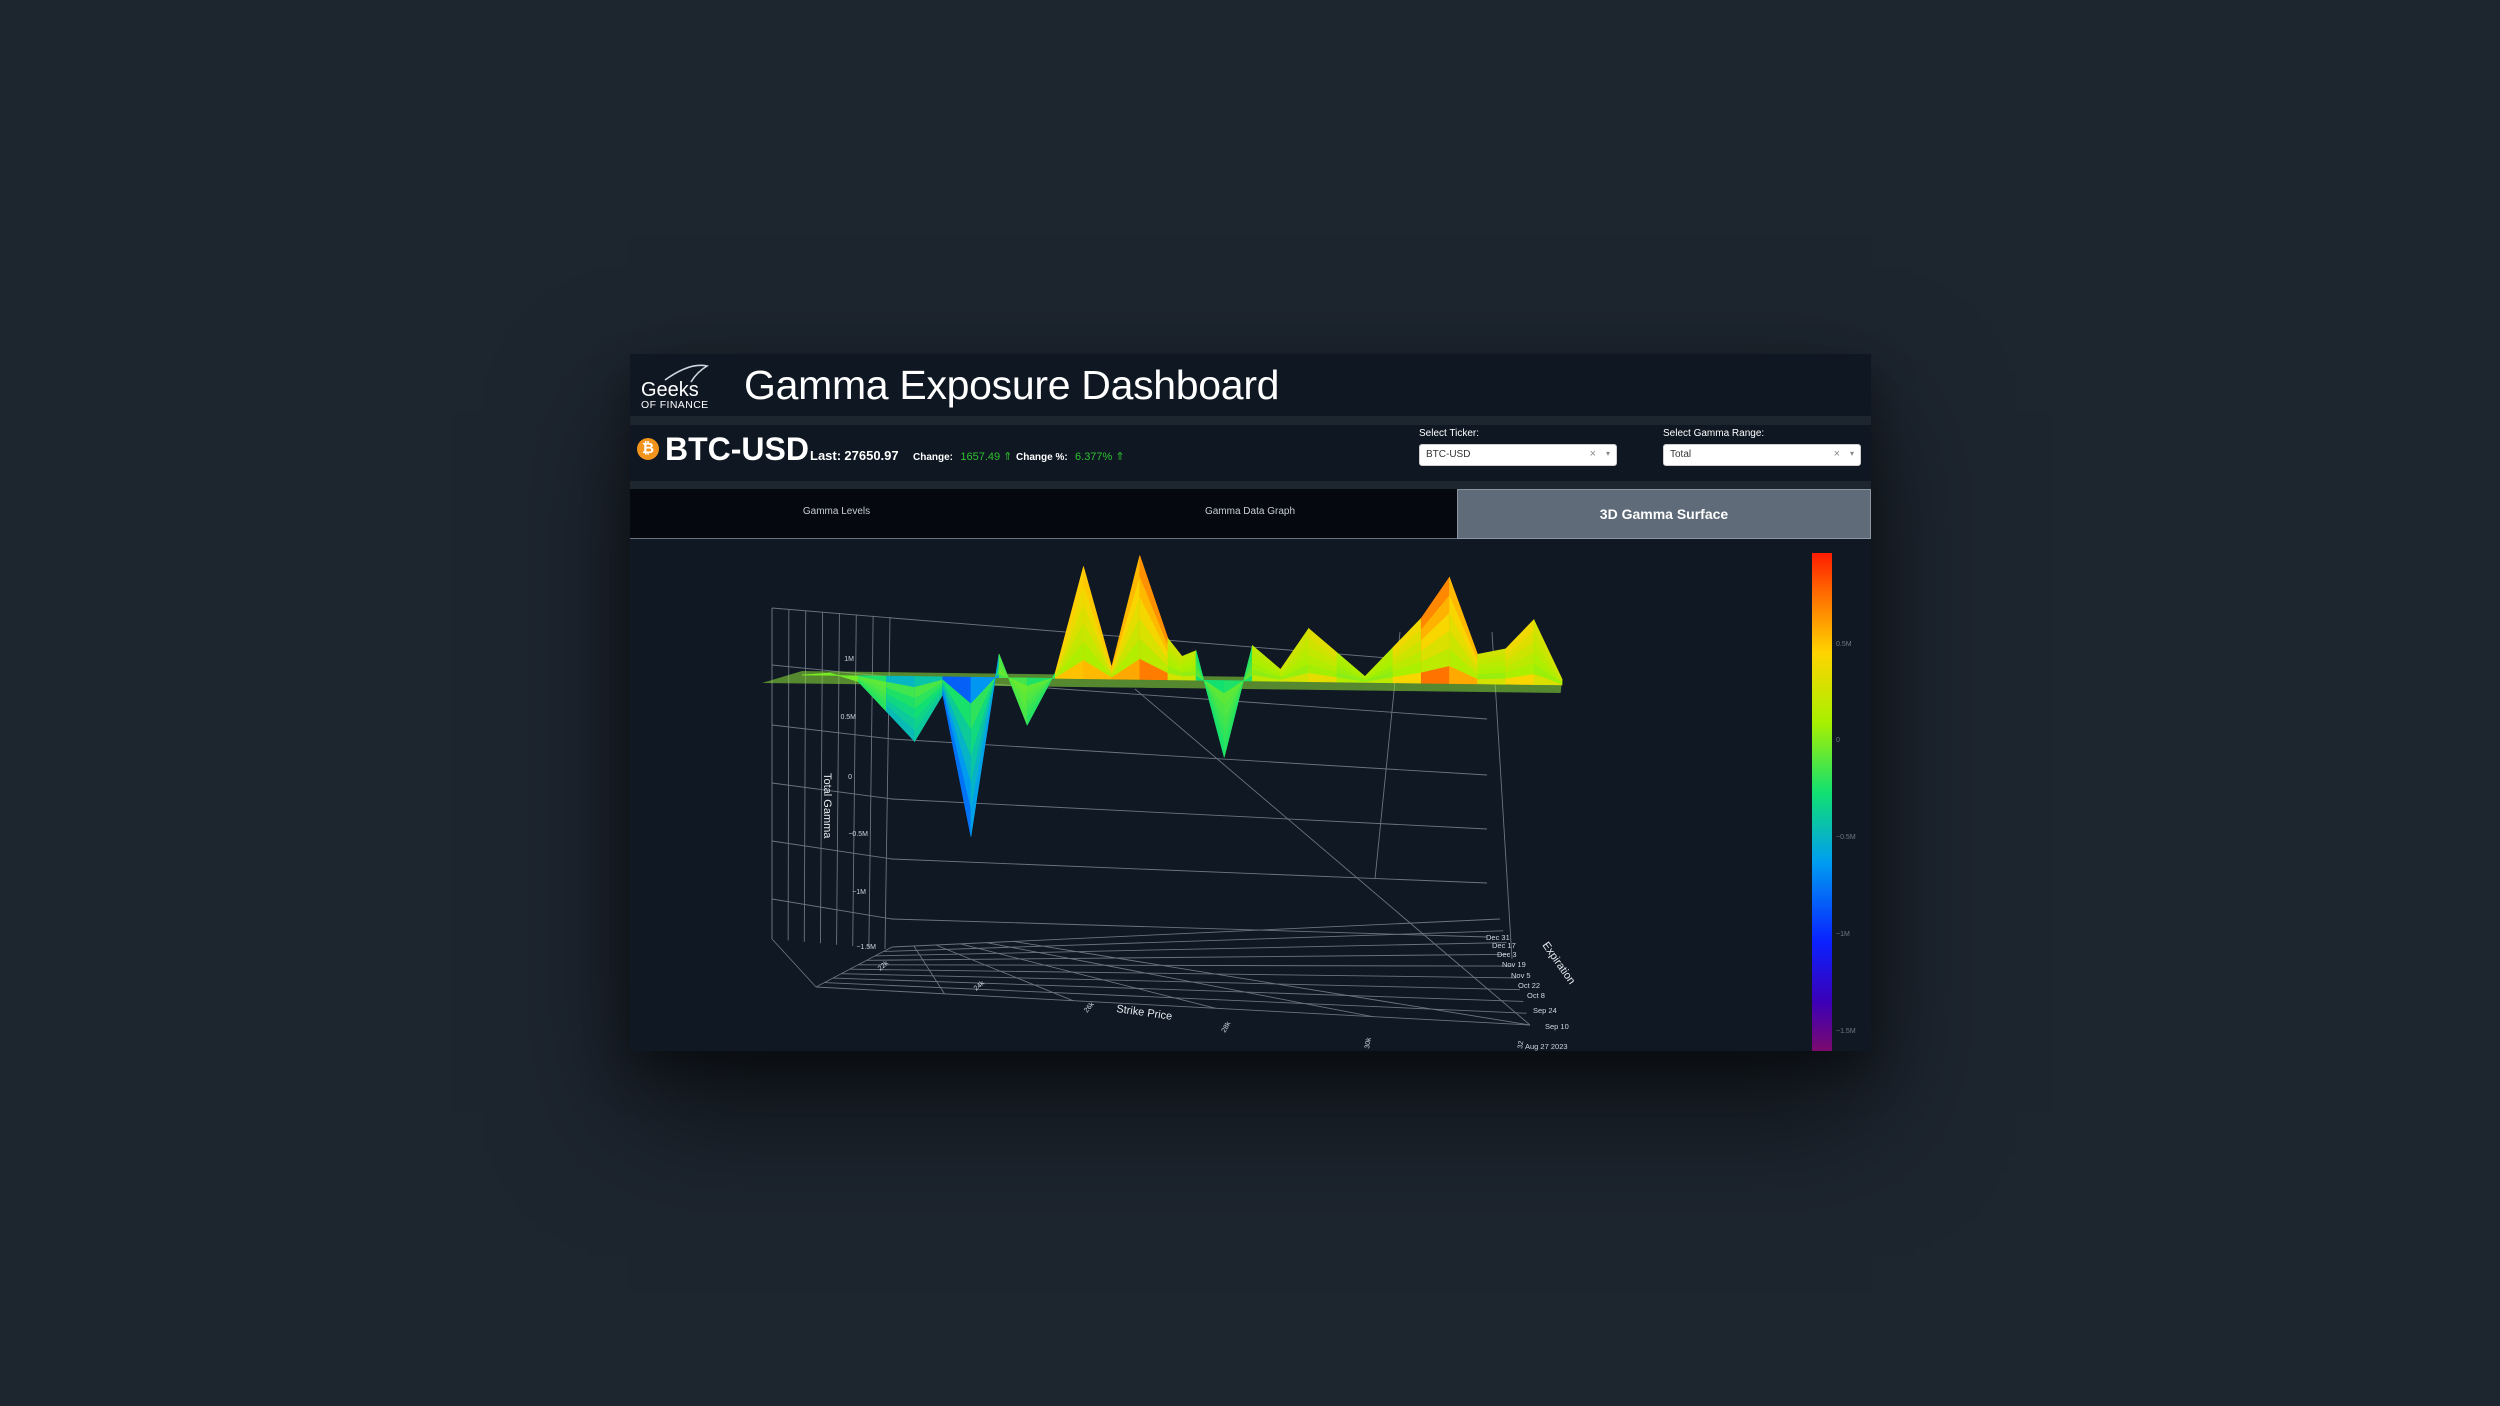  Describe the element at coordinates (1518, 455) in the screenshot. I see `ticker-select: BTC-USD × ▾` at that location.